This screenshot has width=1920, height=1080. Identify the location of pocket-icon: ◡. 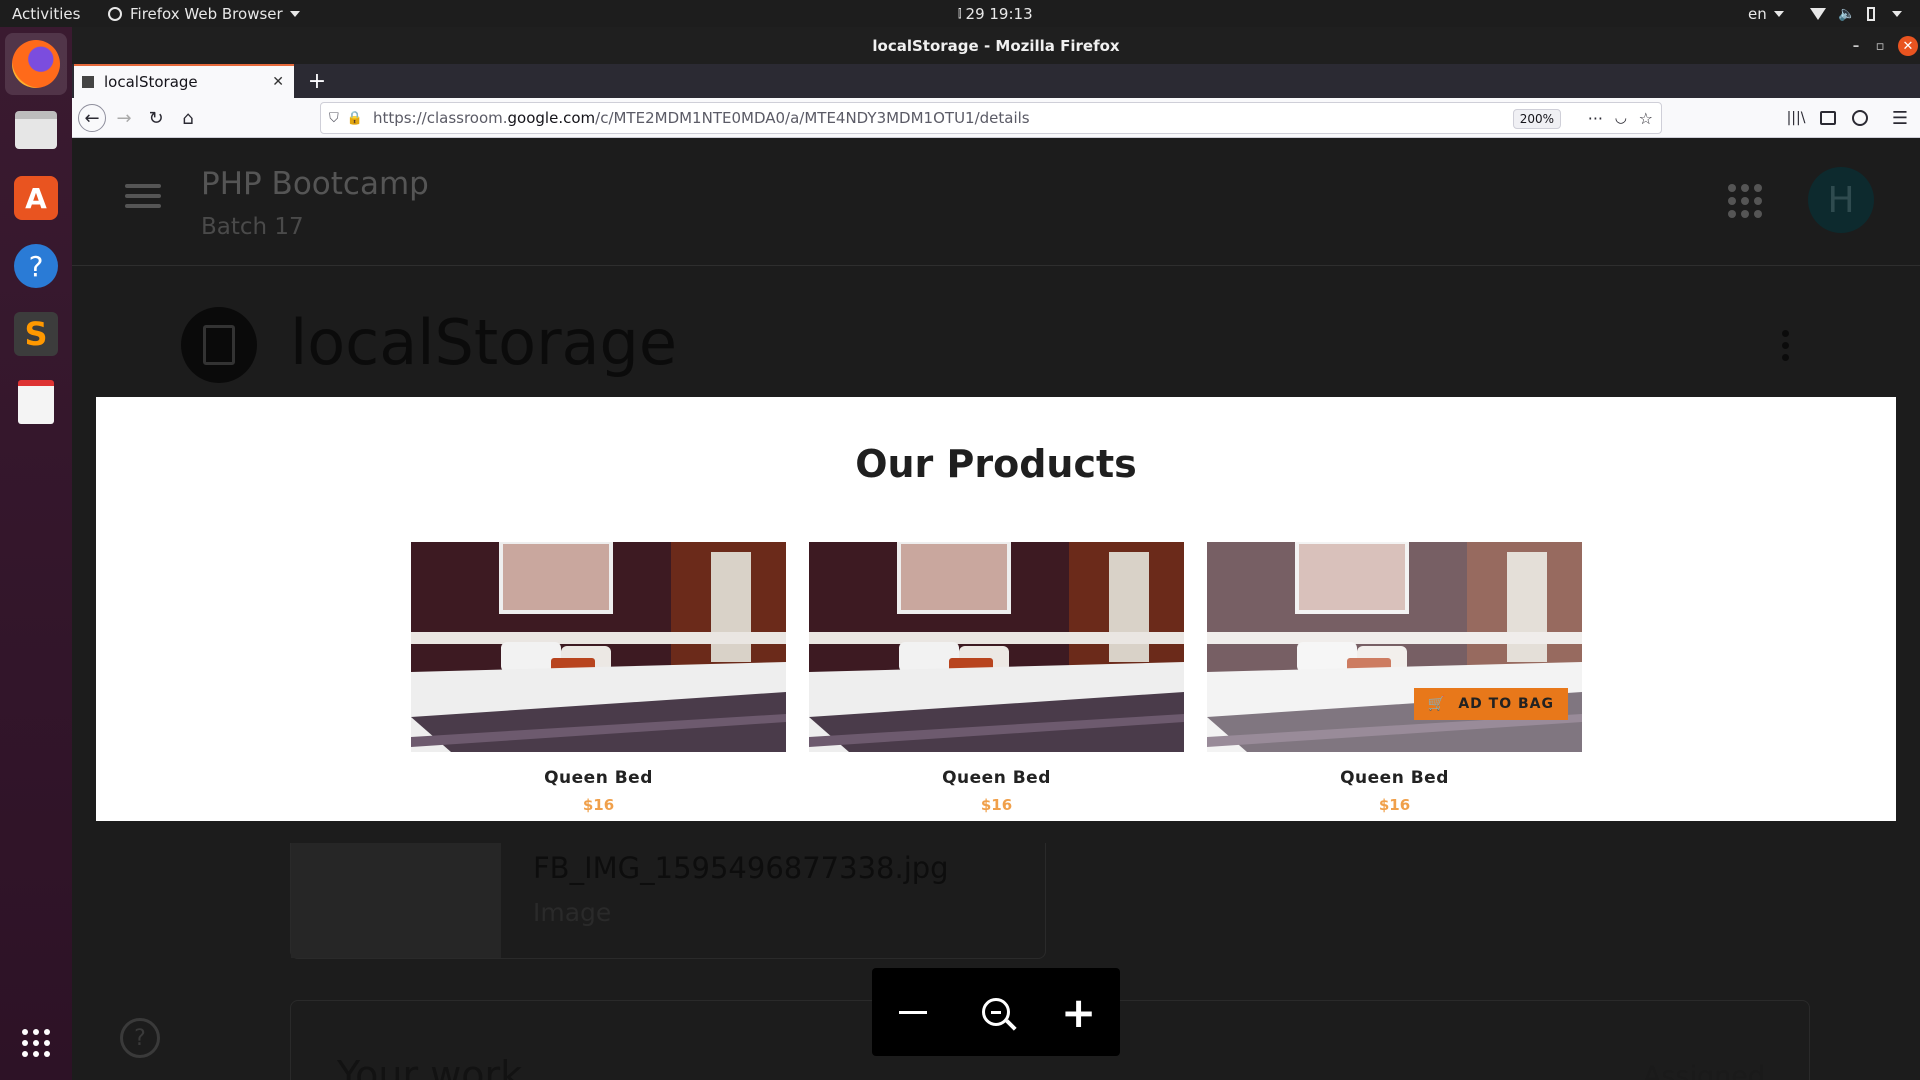
(1621, 118).